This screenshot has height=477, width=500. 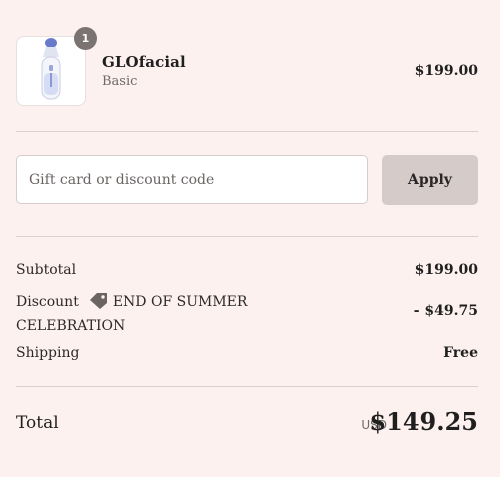 I want to click on discount-label: Discount, so click(x=47, y=302).